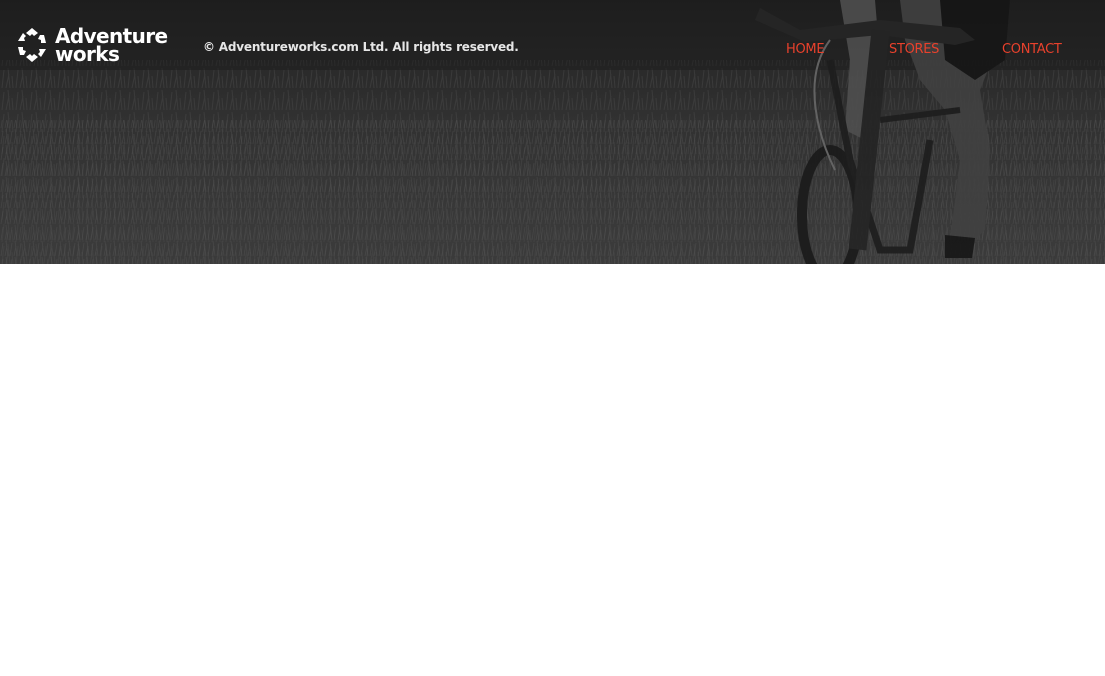 The width and height of the screenshot is (1105, 676). I want to click on brand-logo: Adventure works, so click(92, 45).